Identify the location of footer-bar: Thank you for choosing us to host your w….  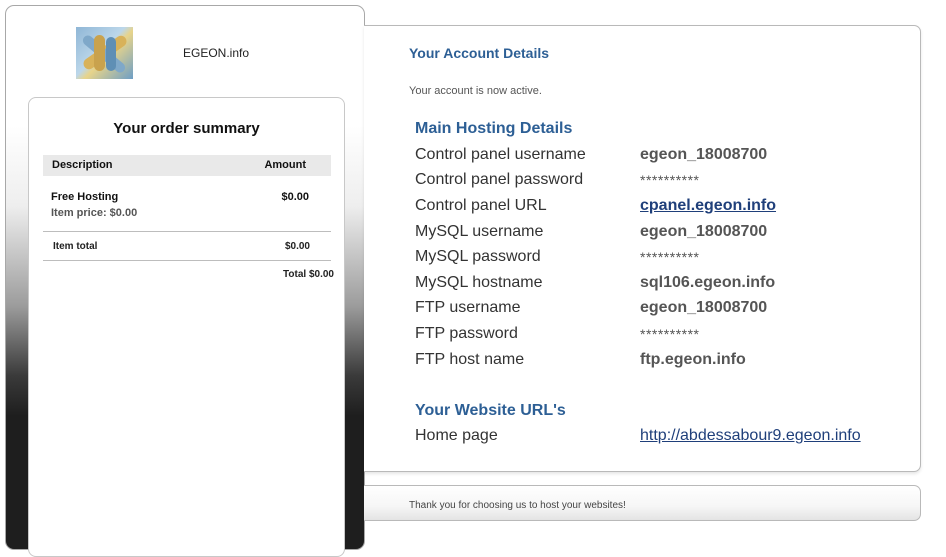
(642, 503).